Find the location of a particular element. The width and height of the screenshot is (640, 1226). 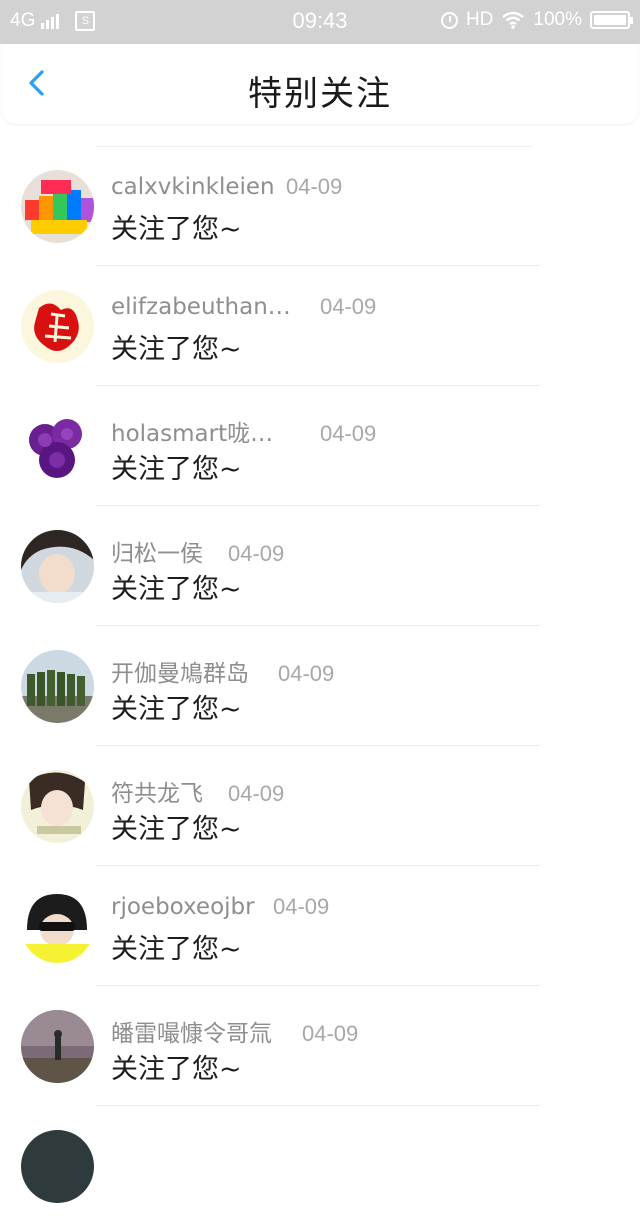

name-line: calxvkinkleien 04-09 is located at coordinates (226, 187).